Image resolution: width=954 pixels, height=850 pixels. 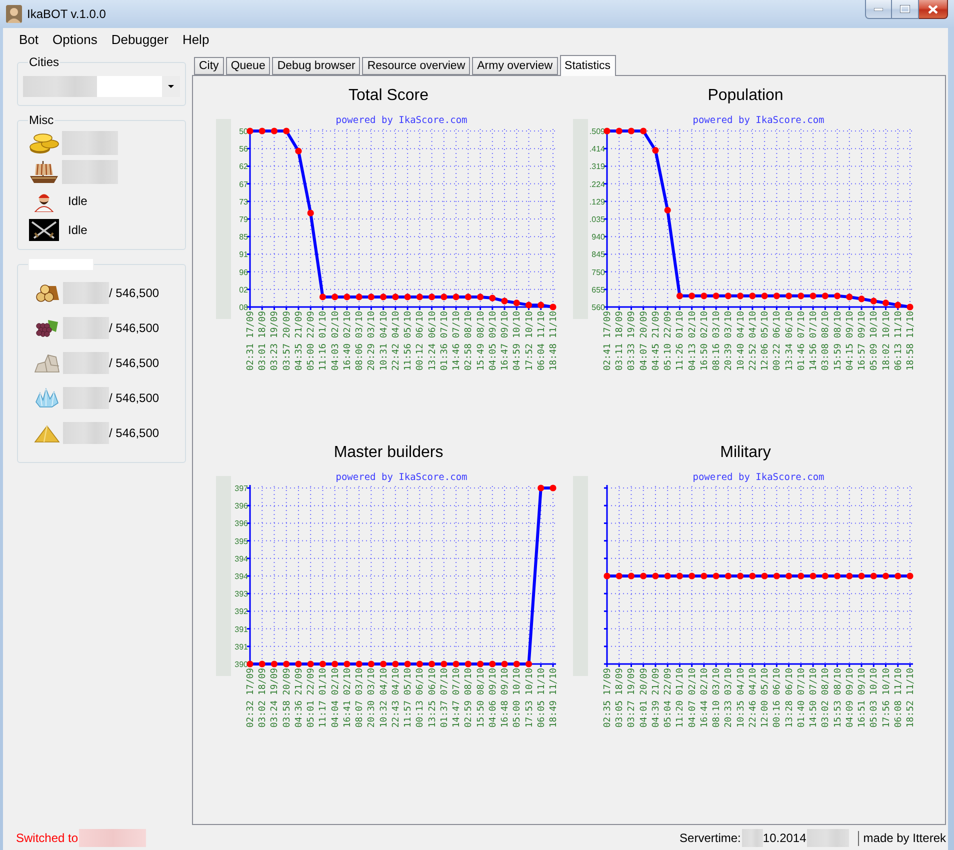 What do you see at coordinates (75, 39) in the screenshot?
I see `menu-item: Options` at bounding box center [75, 39].